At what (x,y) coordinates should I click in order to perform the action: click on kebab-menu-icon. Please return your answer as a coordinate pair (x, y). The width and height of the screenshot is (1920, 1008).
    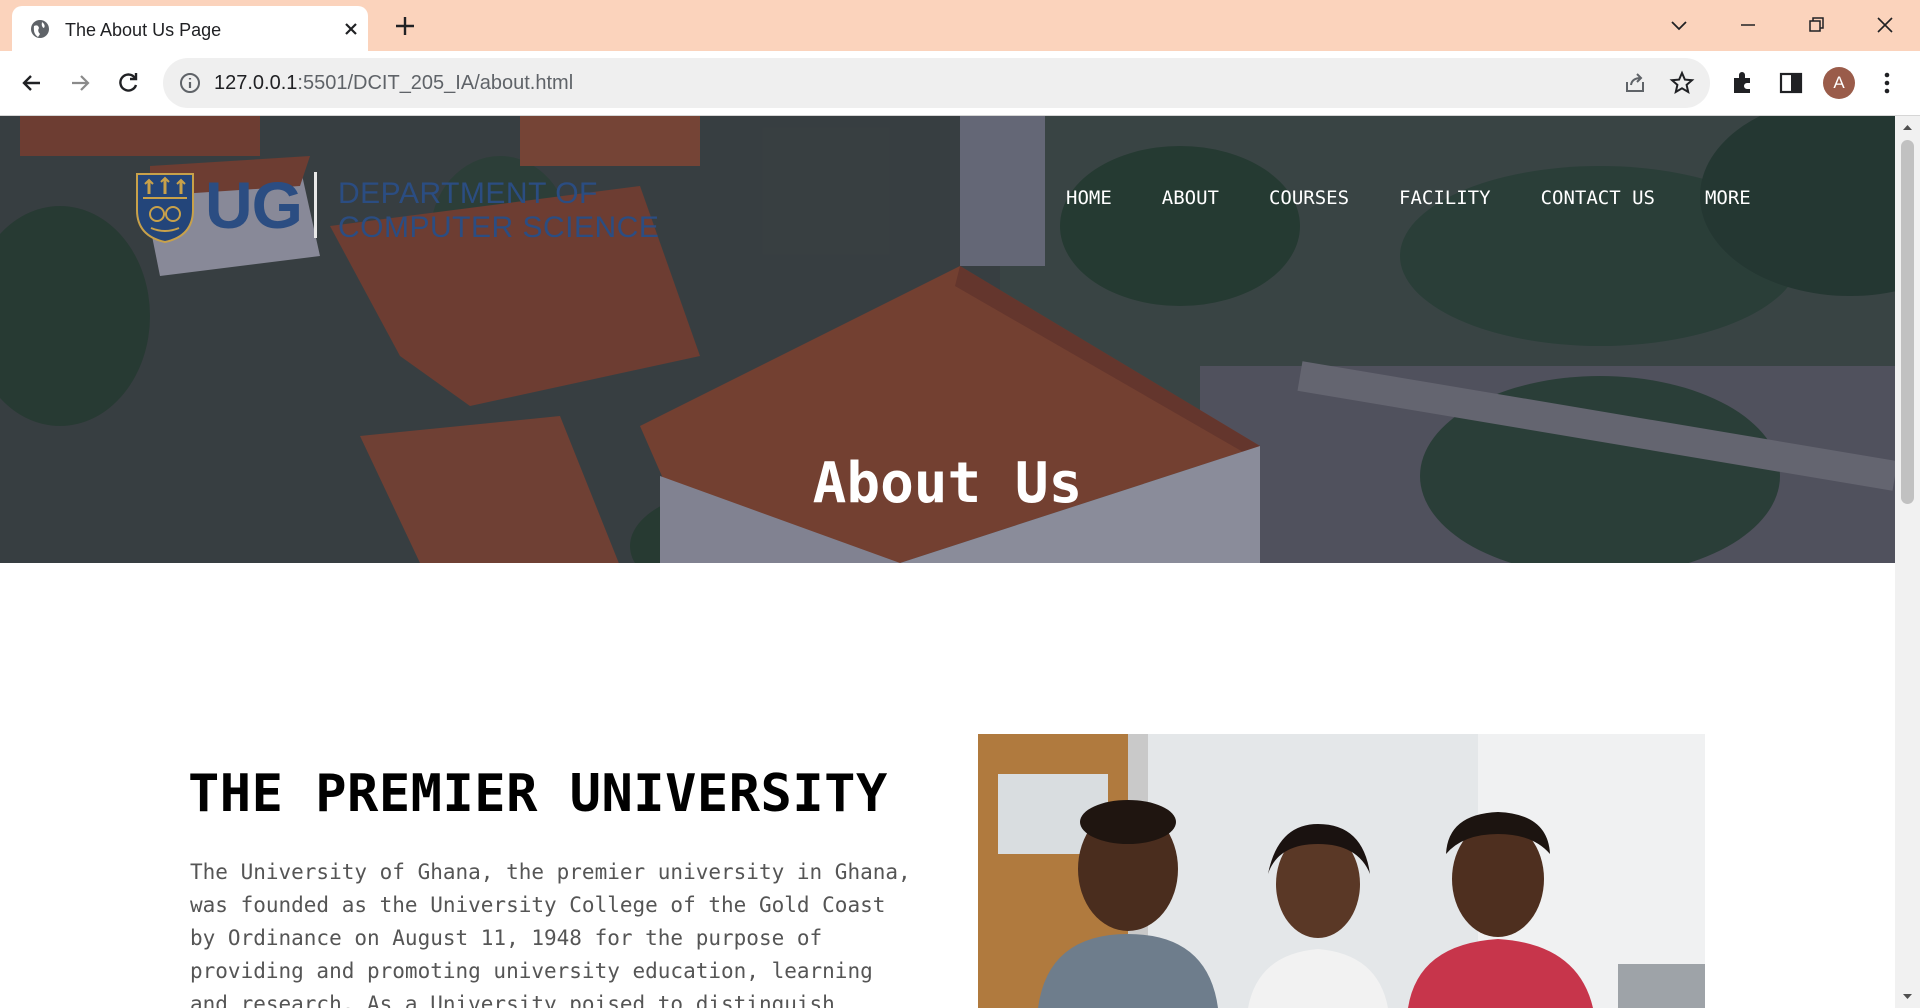
    Looking at the image, I should click on (1887, 83).